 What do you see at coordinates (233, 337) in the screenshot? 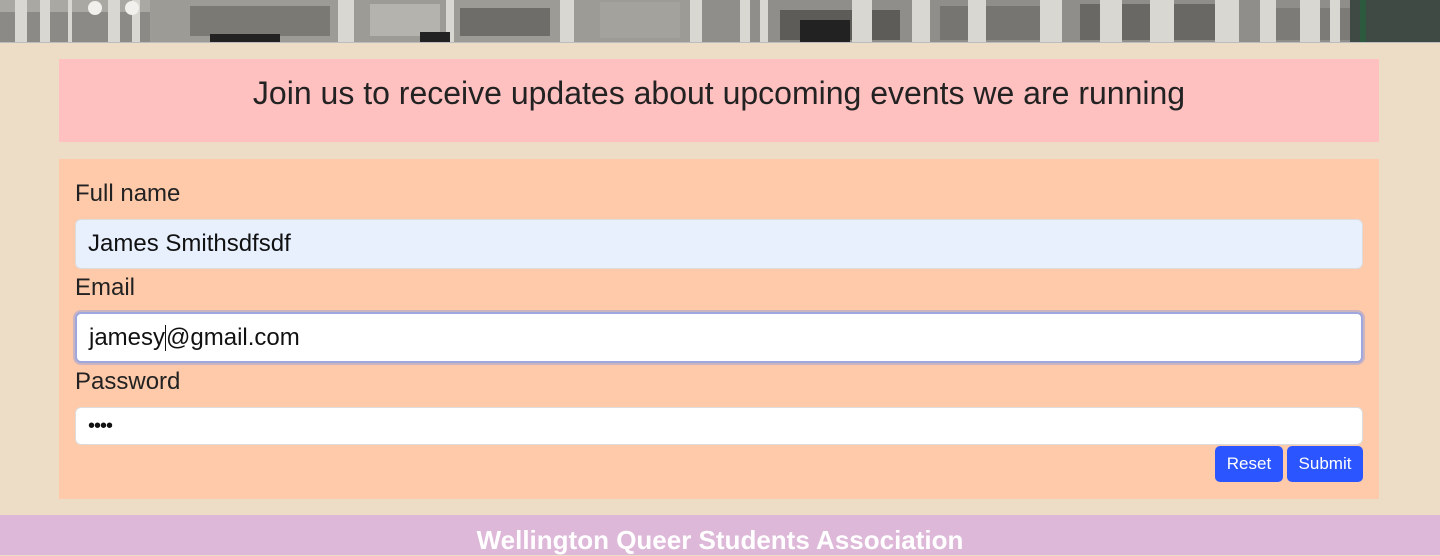
I see `email-value-after-caret: @gmail.com` at bounding box center [233, 337].